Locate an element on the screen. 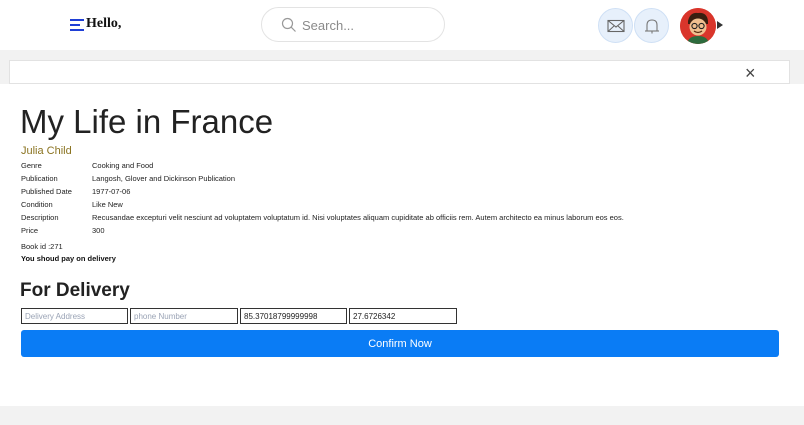 The height and width of the screenshot is (425, 804). detail-label: Published Date is located at coordinates (46, 191).